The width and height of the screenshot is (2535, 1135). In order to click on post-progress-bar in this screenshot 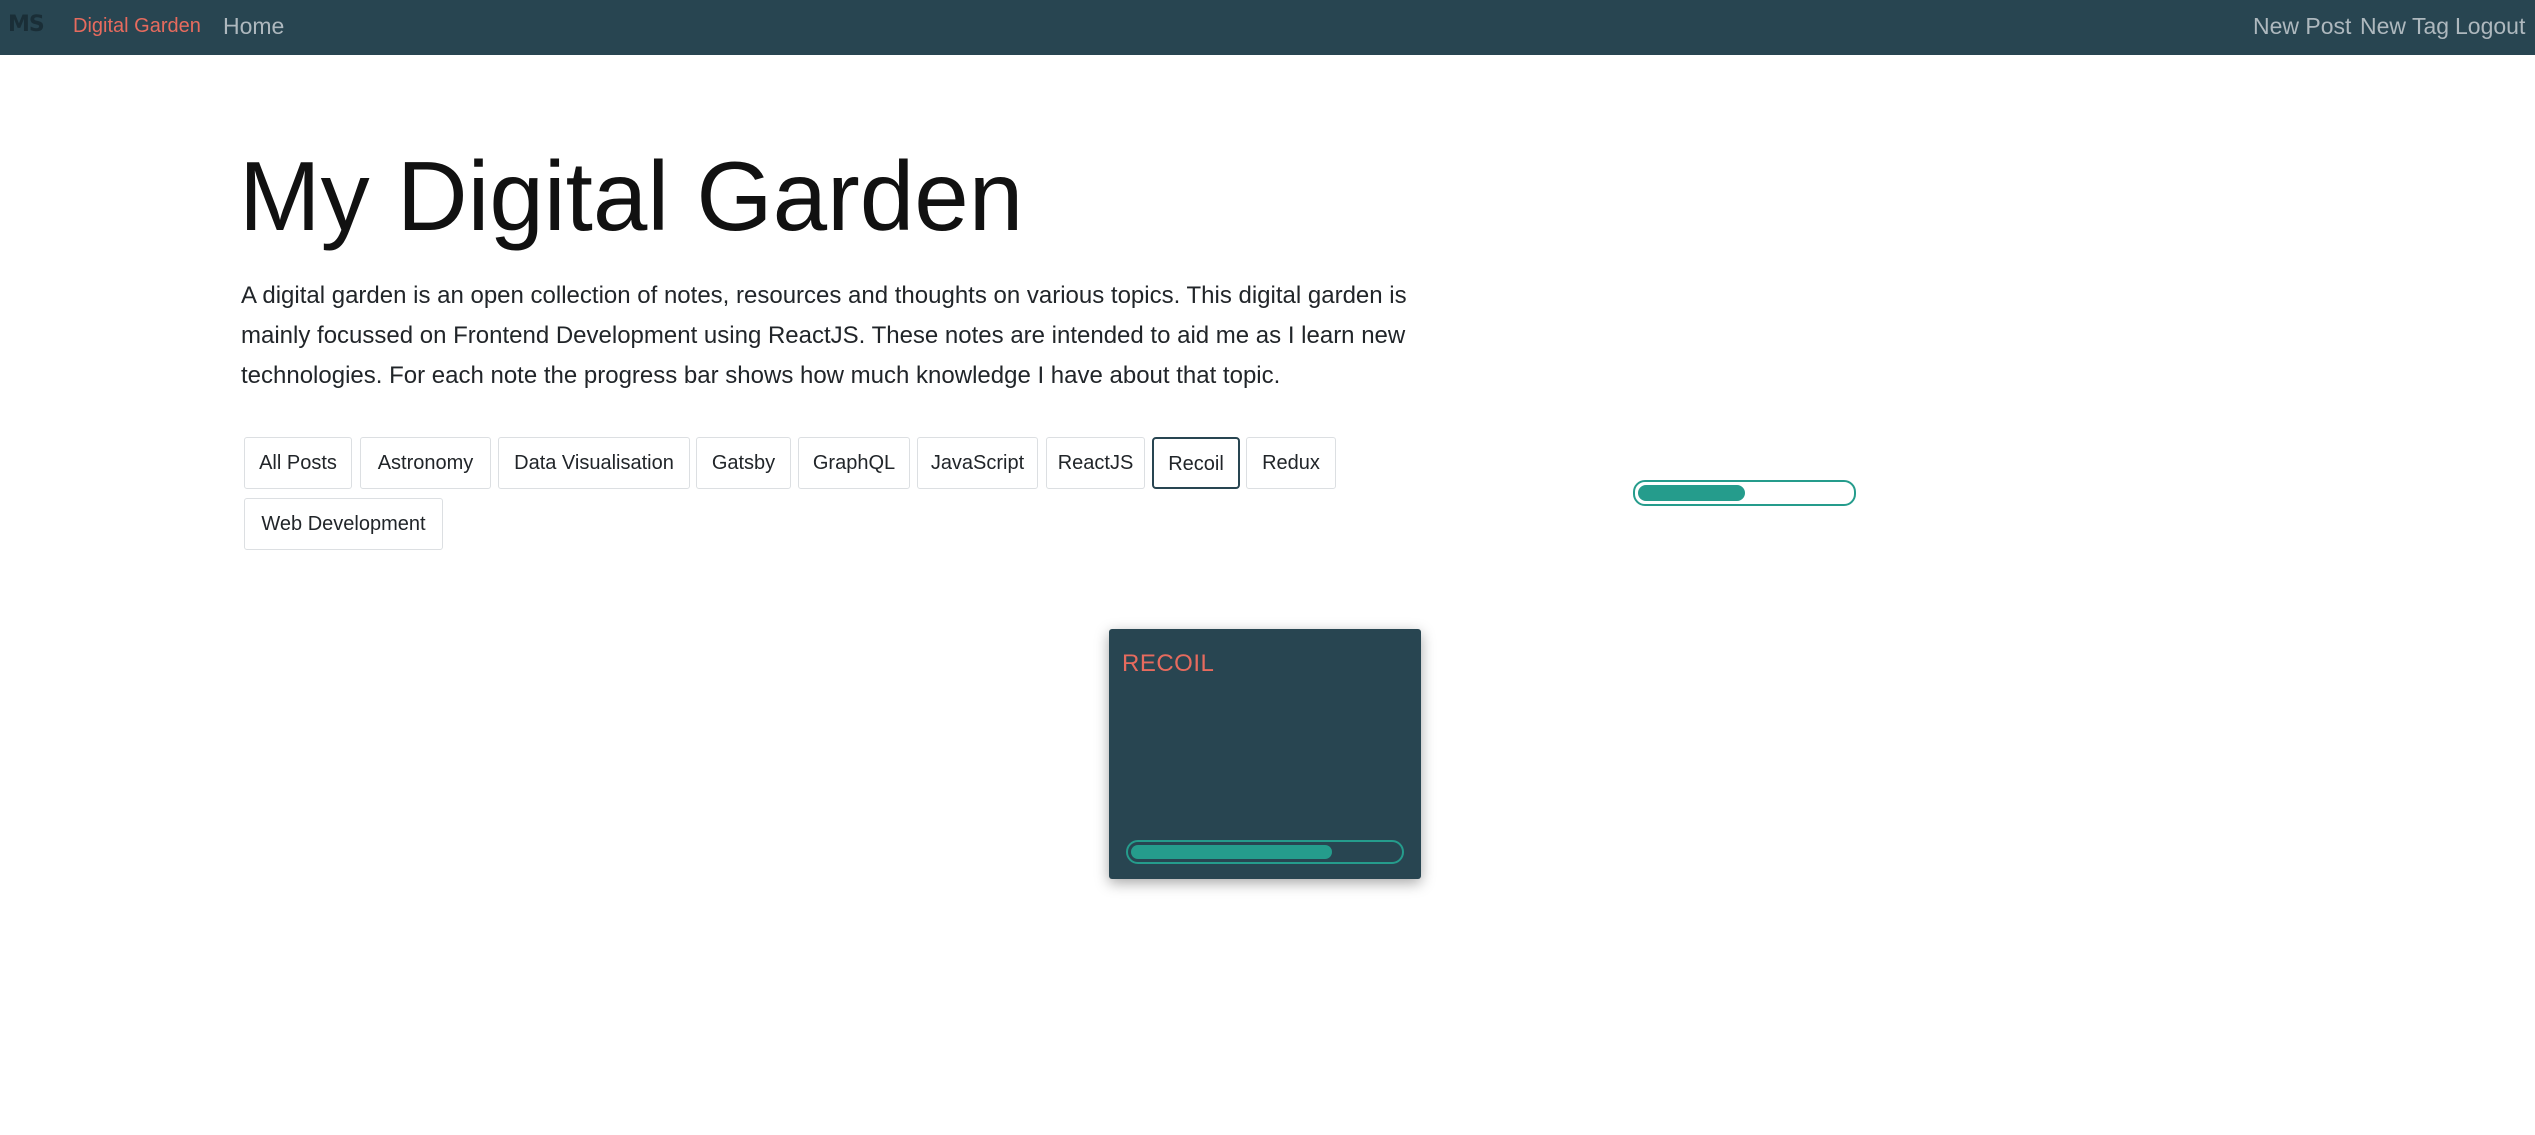, I will do `click(1265, 852)`.